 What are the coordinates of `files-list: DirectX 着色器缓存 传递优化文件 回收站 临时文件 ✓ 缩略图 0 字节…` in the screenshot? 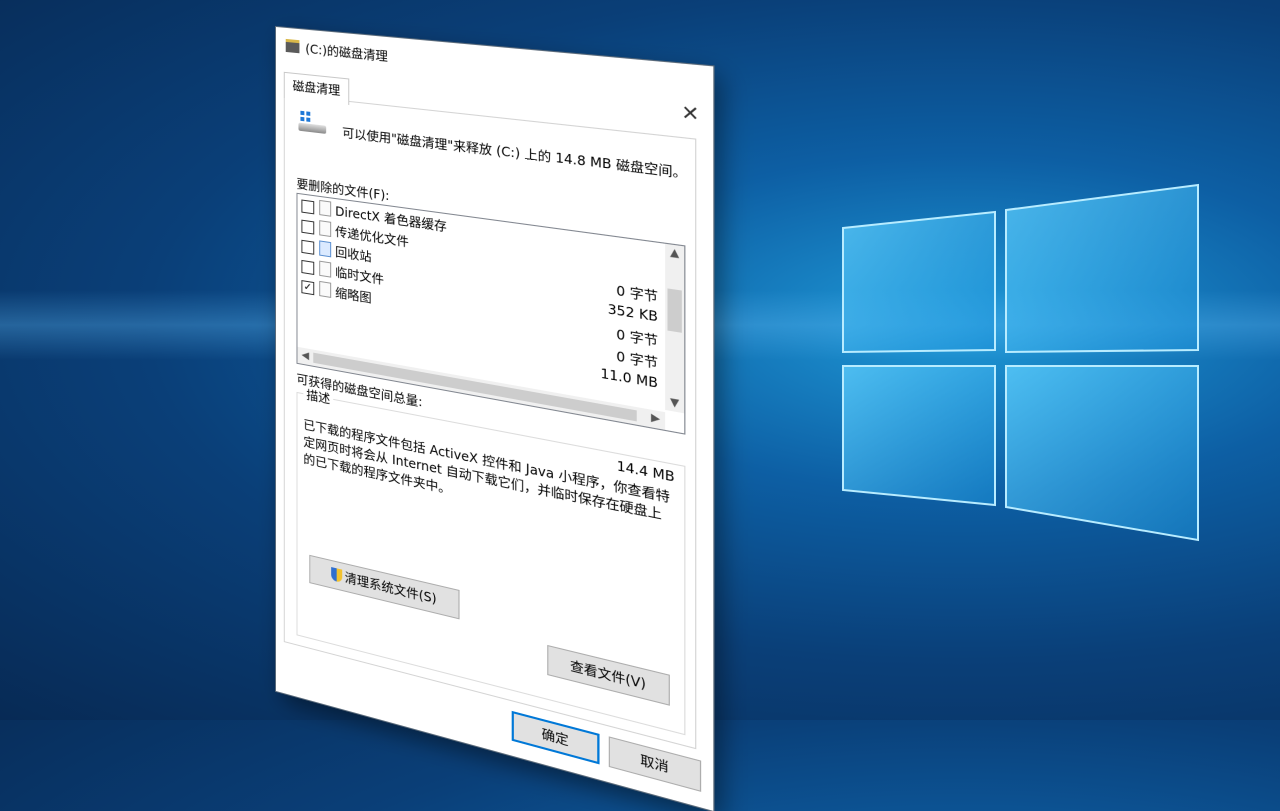 It's located at (490, 314).